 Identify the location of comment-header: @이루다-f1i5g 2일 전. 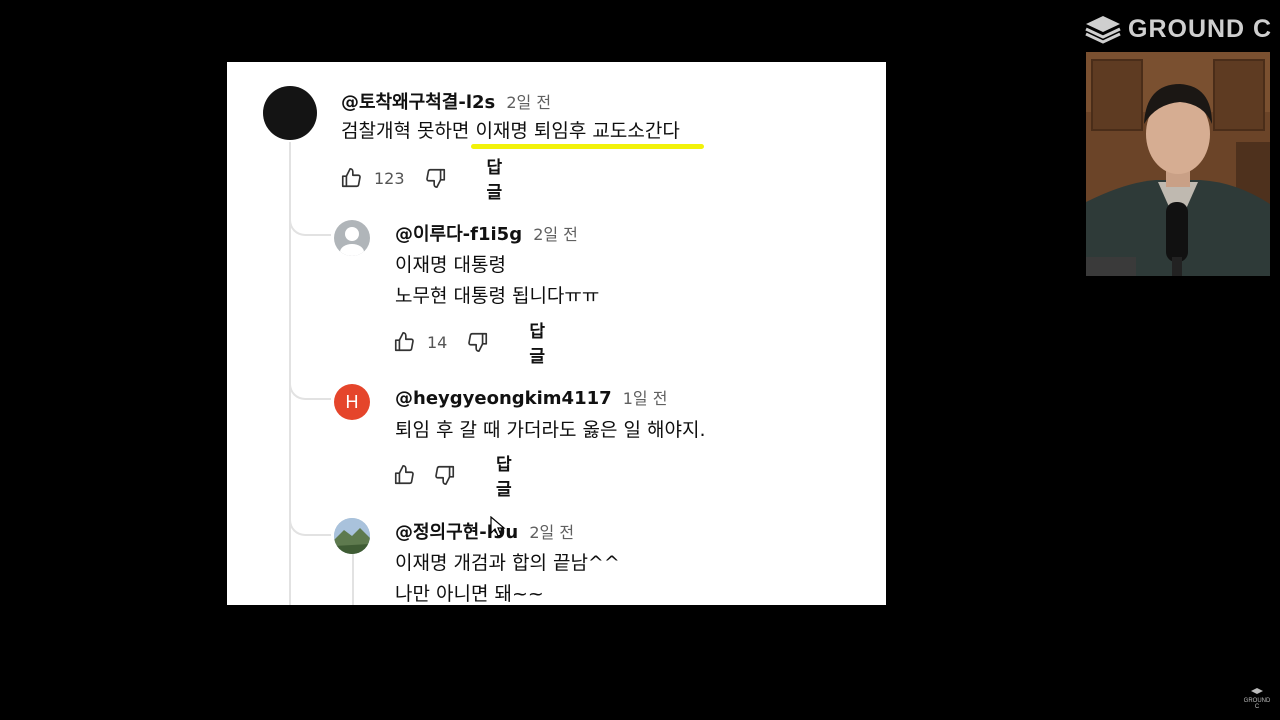
(486, 233).